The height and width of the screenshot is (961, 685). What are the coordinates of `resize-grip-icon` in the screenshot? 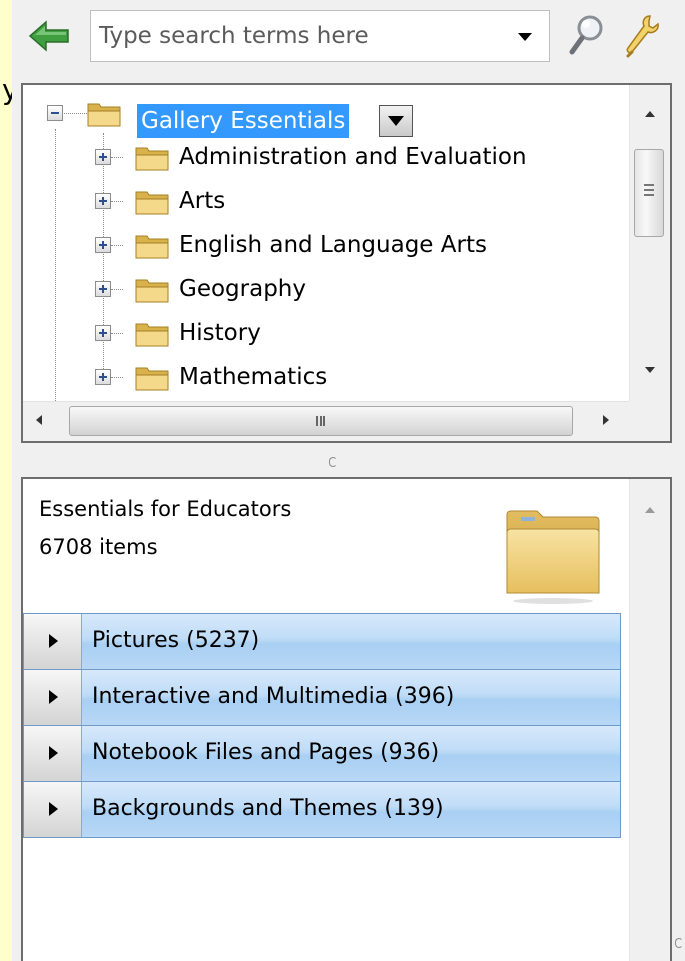 It's located at (679, 943).